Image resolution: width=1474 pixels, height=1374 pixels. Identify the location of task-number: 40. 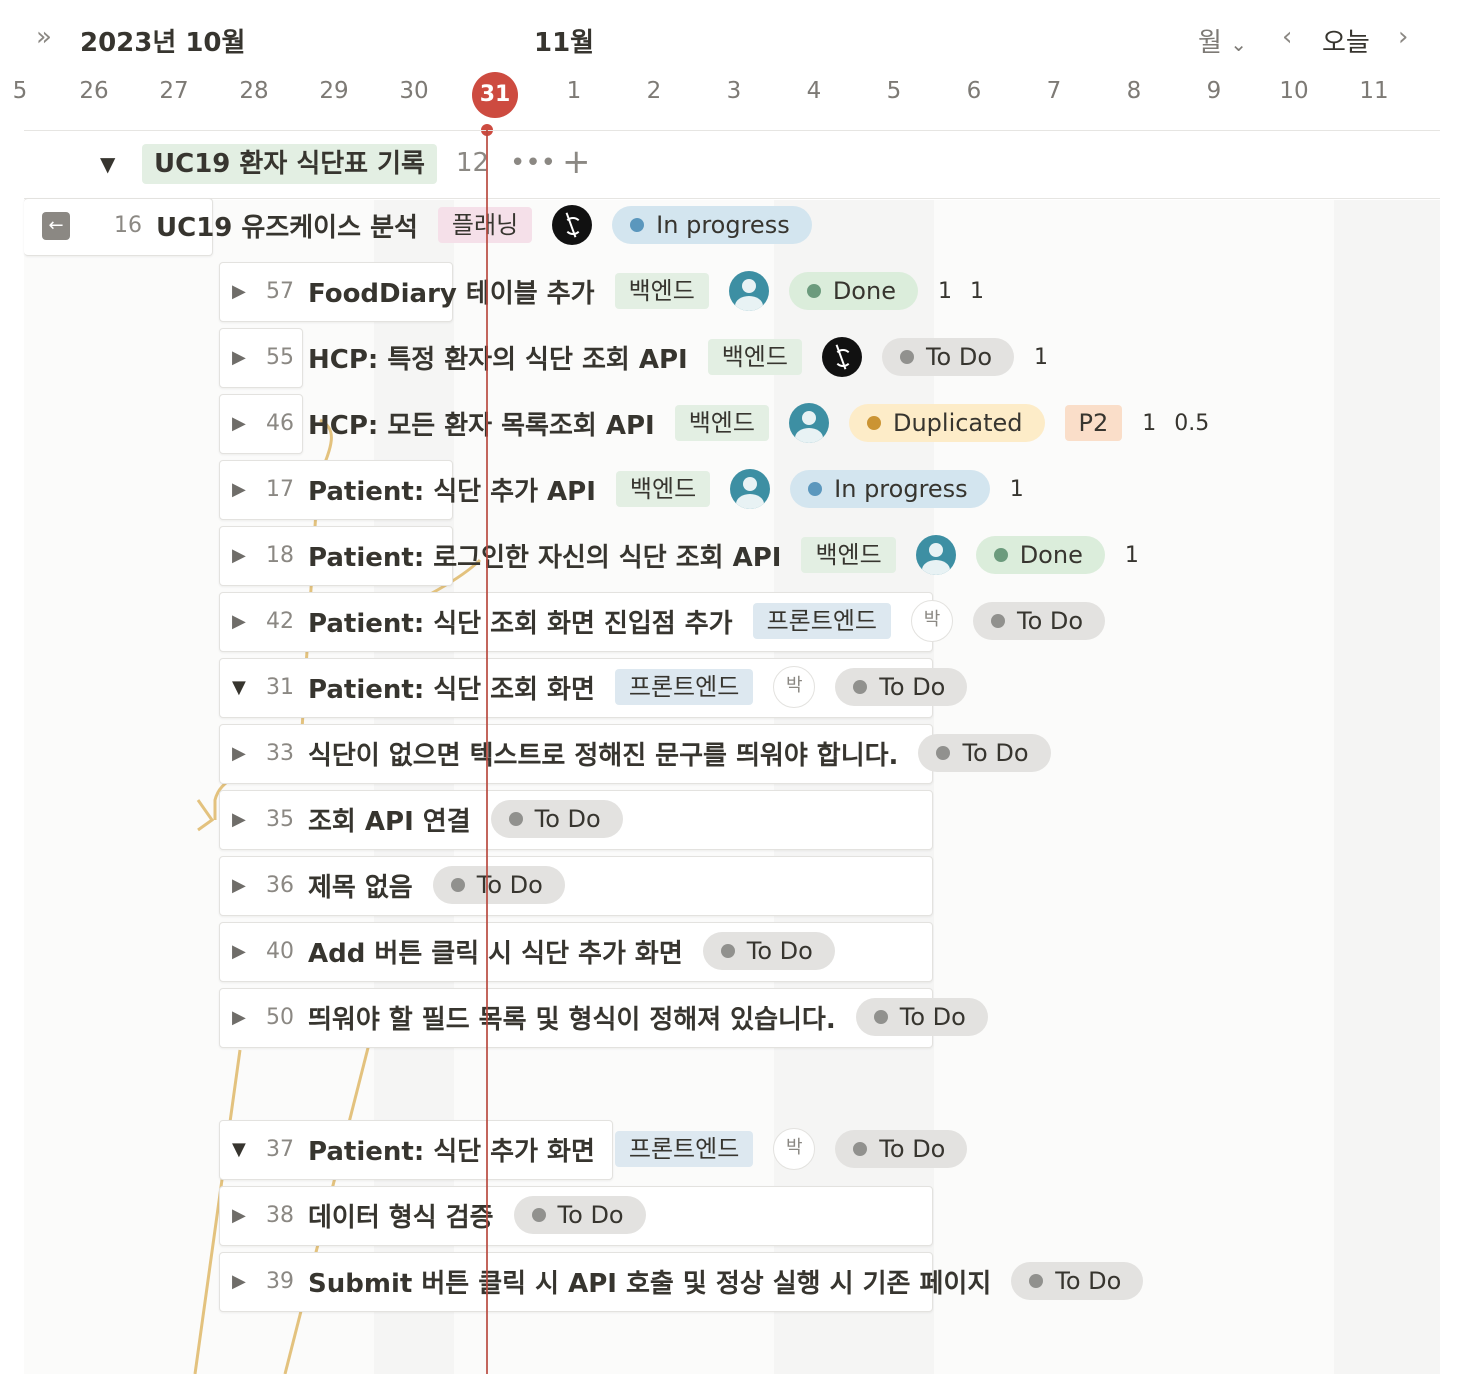
(280, 951).